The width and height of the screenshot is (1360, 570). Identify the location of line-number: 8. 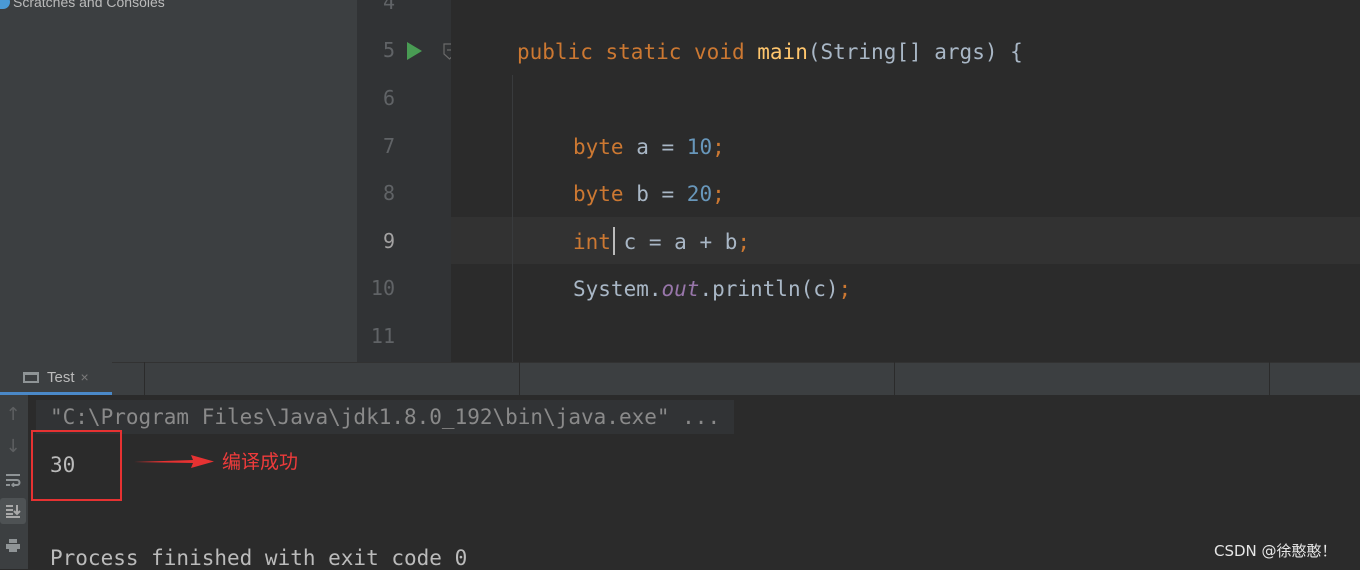
(388, 193).